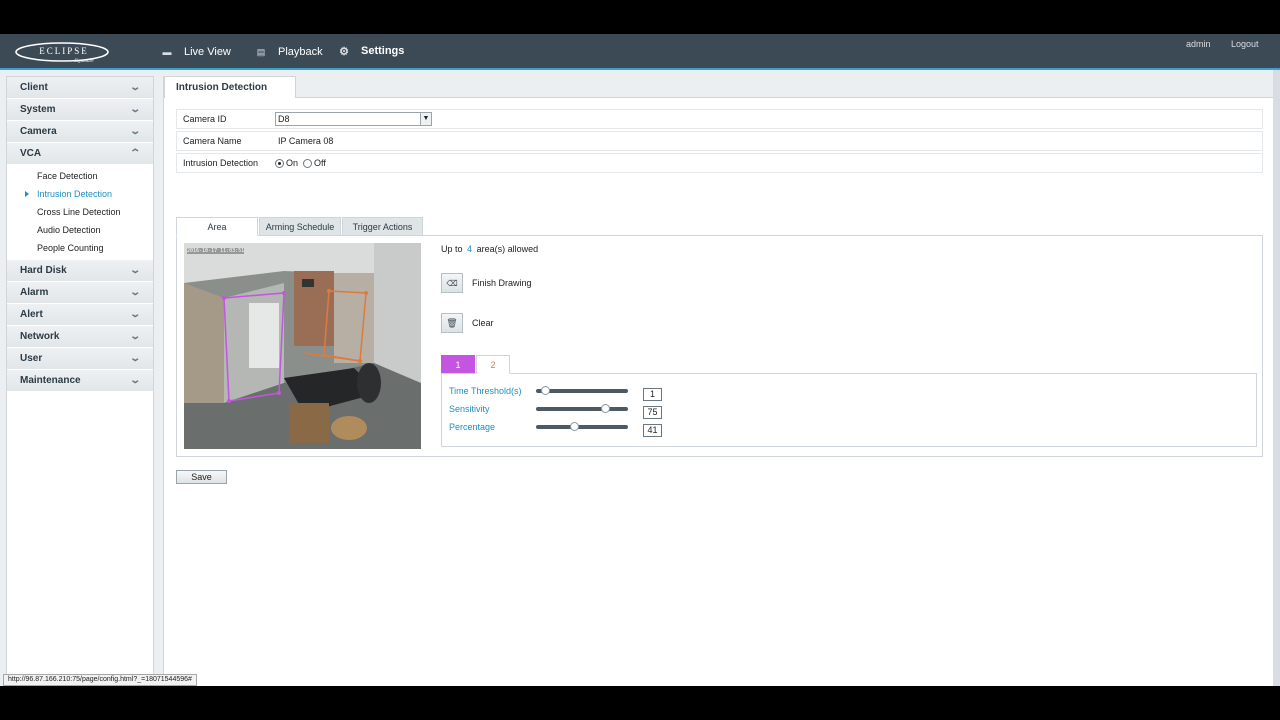  Describe the element at coordinates (80, 154) in the screenshot. I see `sidebar-section-vca: VCA ⌃` at that location.